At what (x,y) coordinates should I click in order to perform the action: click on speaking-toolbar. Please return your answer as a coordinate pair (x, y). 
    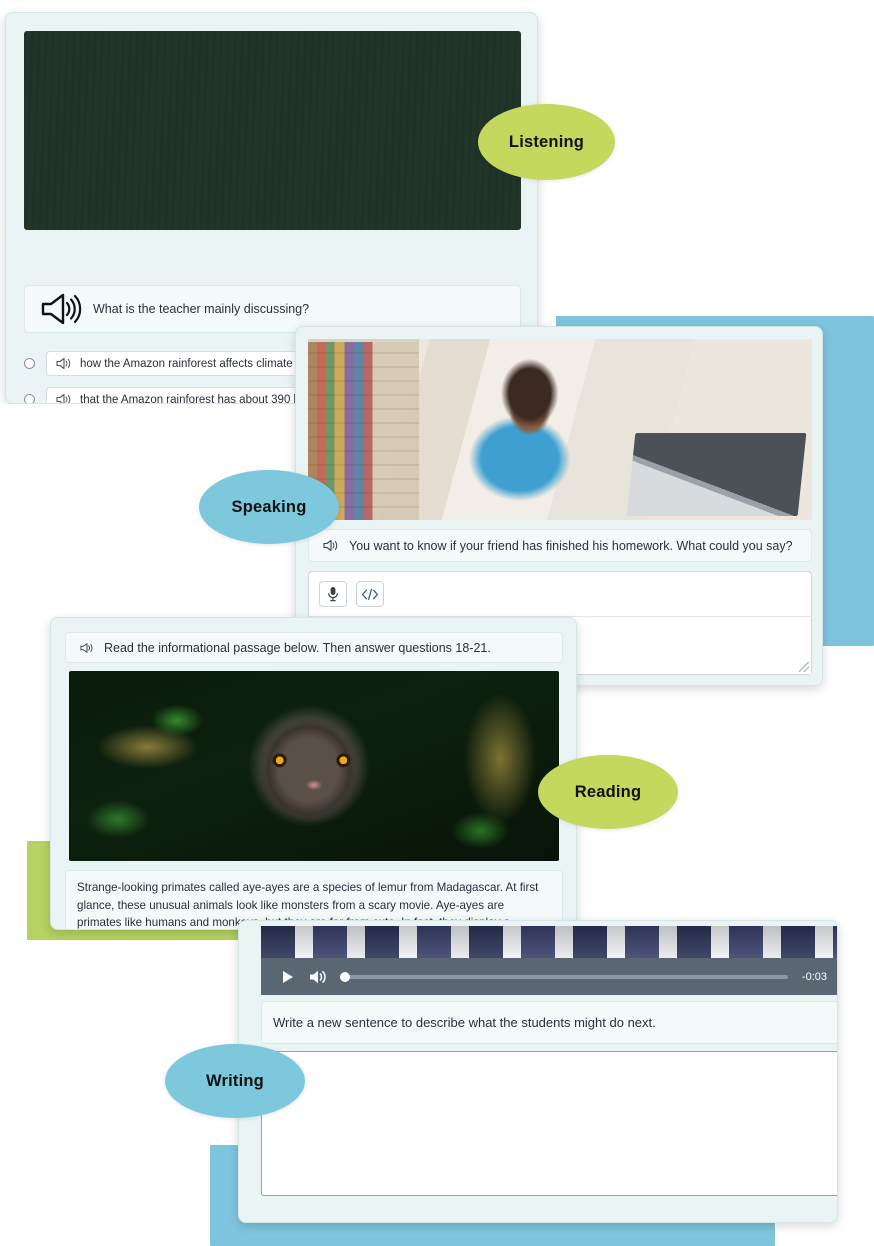
    Looking at the image, I should click on (351, 594).